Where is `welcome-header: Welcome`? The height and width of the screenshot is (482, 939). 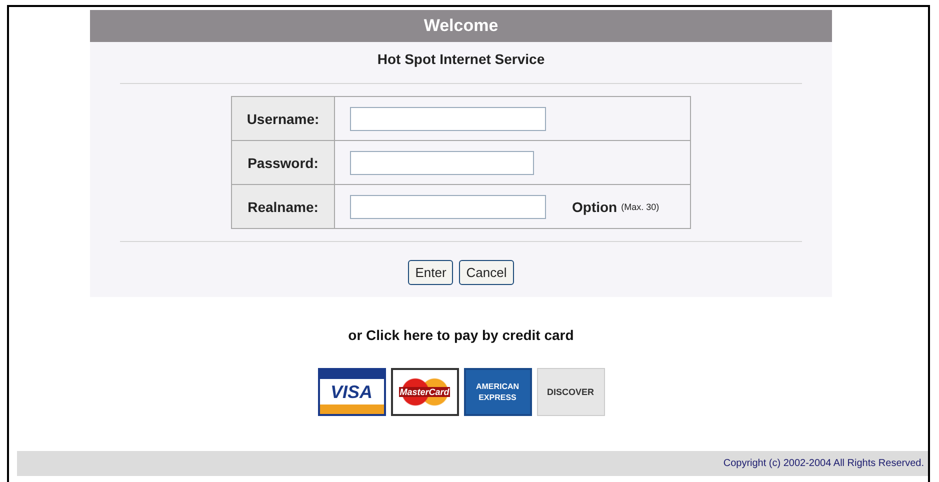
welcome-header: Welcome is located at coordinates (461, 26).